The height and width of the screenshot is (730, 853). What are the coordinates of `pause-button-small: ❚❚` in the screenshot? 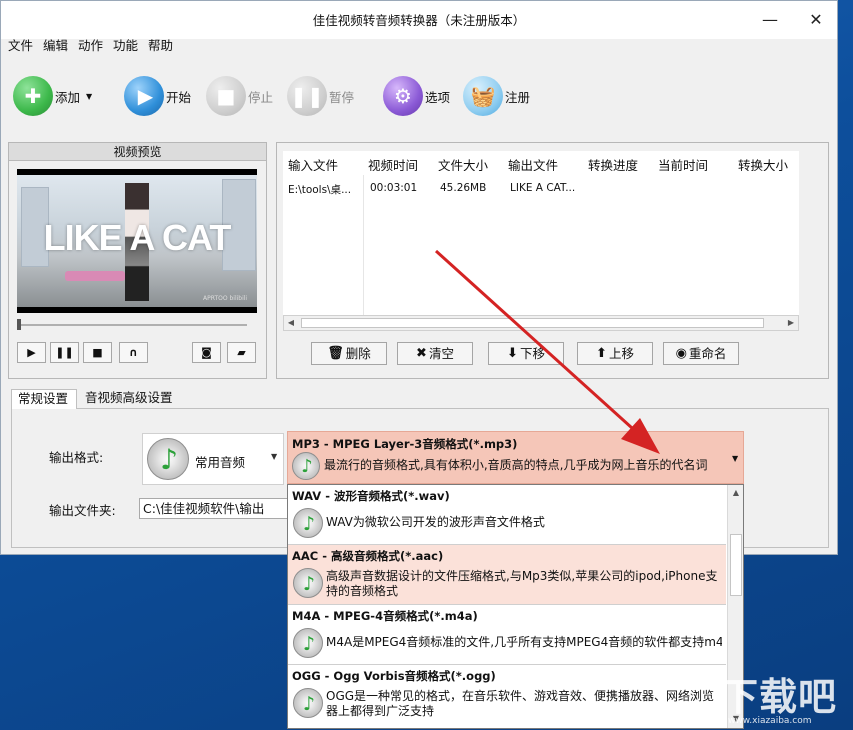 It's located at (64, 352).